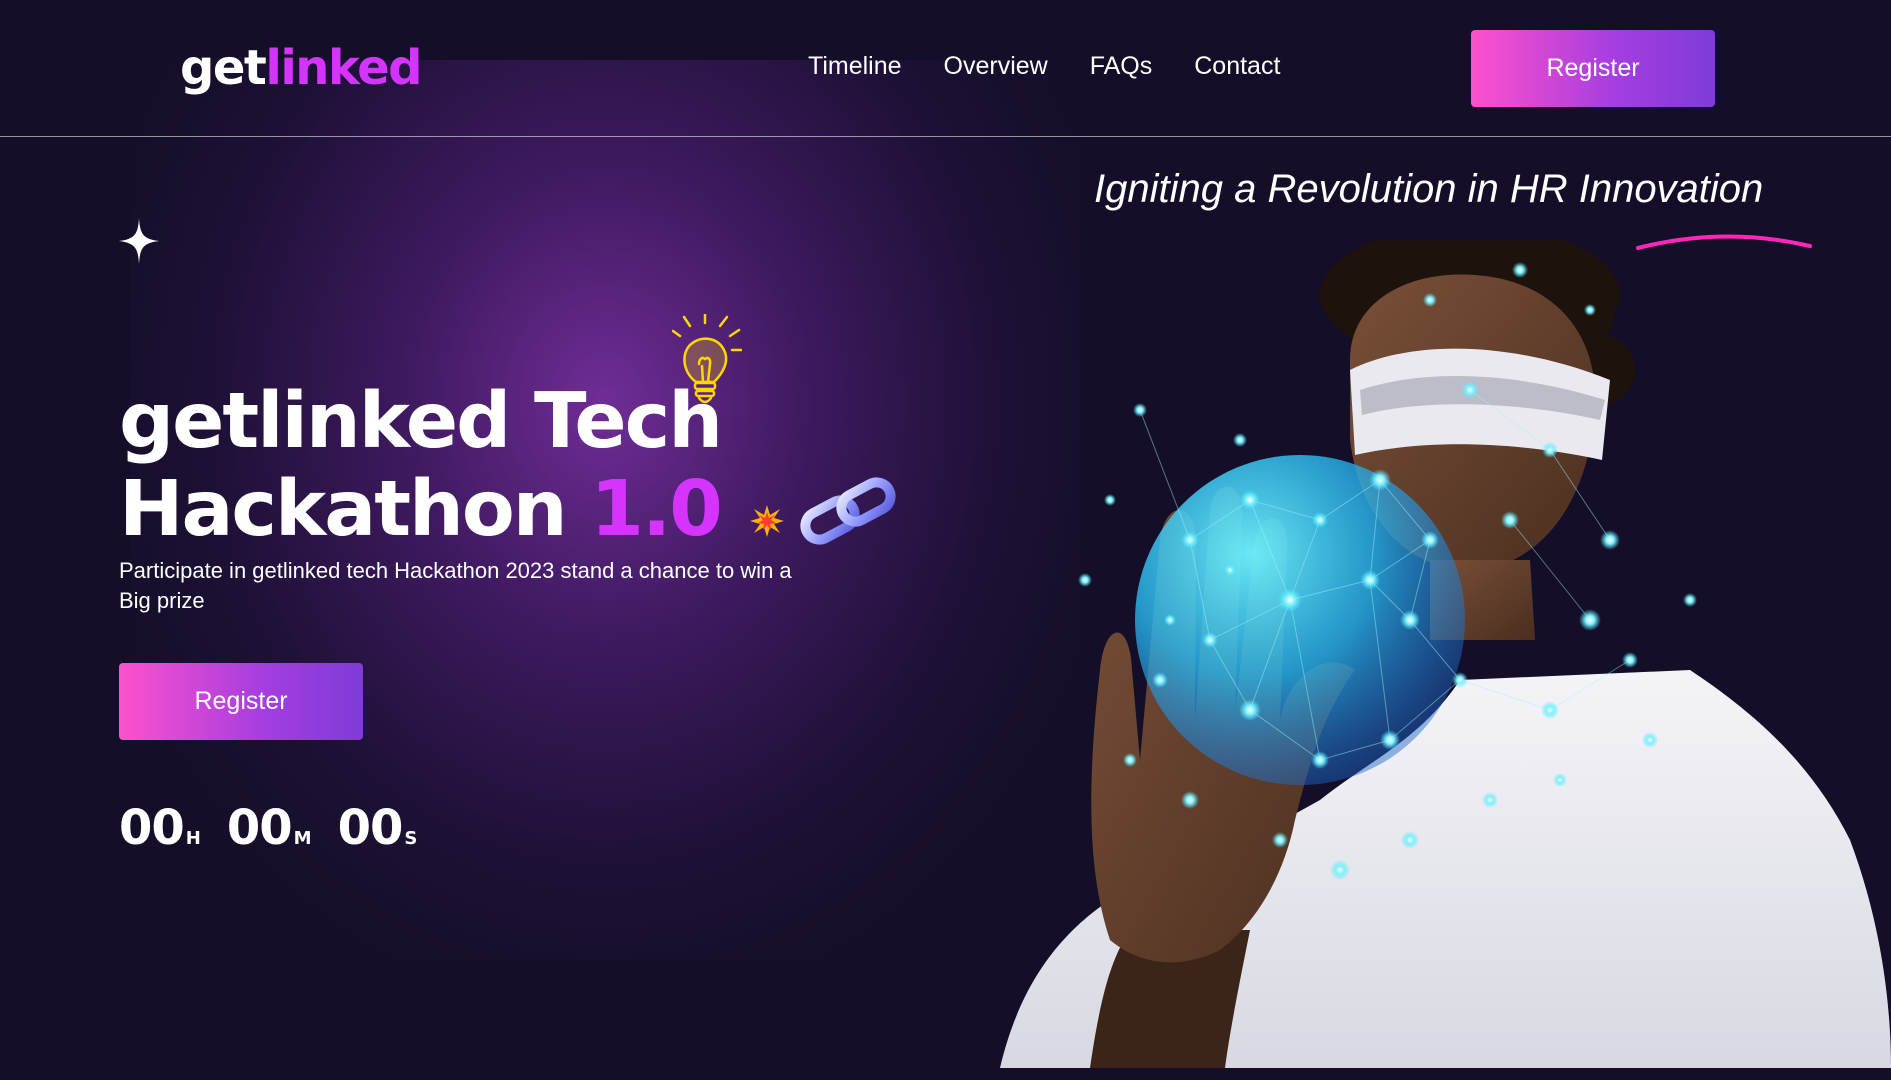 This screenshot has width=1891, height=1080. I want to click on hero-title-version: 1.0, so click(656, 509).